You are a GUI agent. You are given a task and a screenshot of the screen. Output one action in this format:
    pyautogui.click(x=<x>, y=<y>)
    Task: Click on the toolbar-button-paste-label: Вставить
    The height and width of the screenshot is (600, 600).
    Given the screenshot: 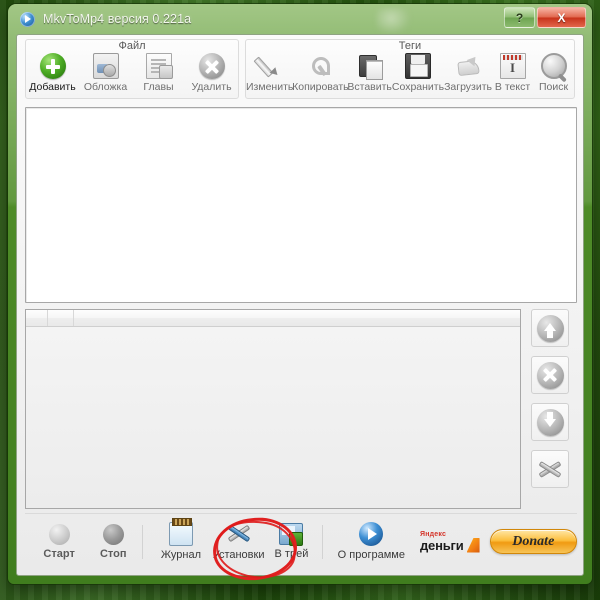 What is the action you would take?
    pyautogui.click(x=369, y=87)
    